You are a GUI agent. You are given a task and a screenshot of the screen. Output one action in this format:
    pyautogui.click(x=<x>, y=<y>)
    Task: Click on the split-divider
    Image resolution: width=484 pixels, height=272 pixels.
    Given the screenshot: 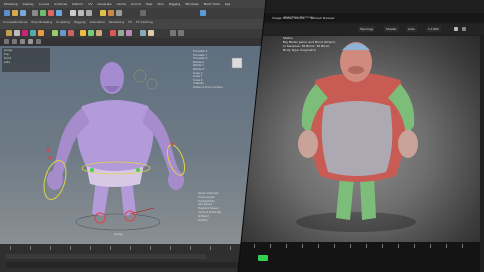 What is the action you would take?
    pyautogui.click(x=252, y=136)
    